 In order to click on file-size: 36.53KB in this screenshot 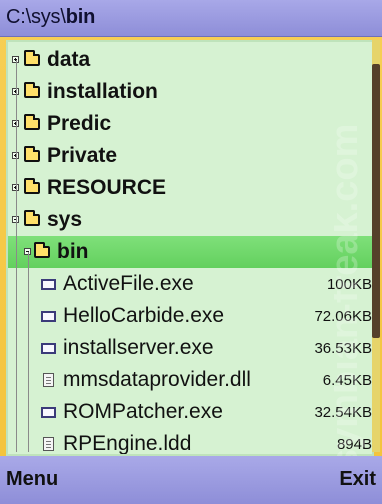, I will do `click(343, 348)`.